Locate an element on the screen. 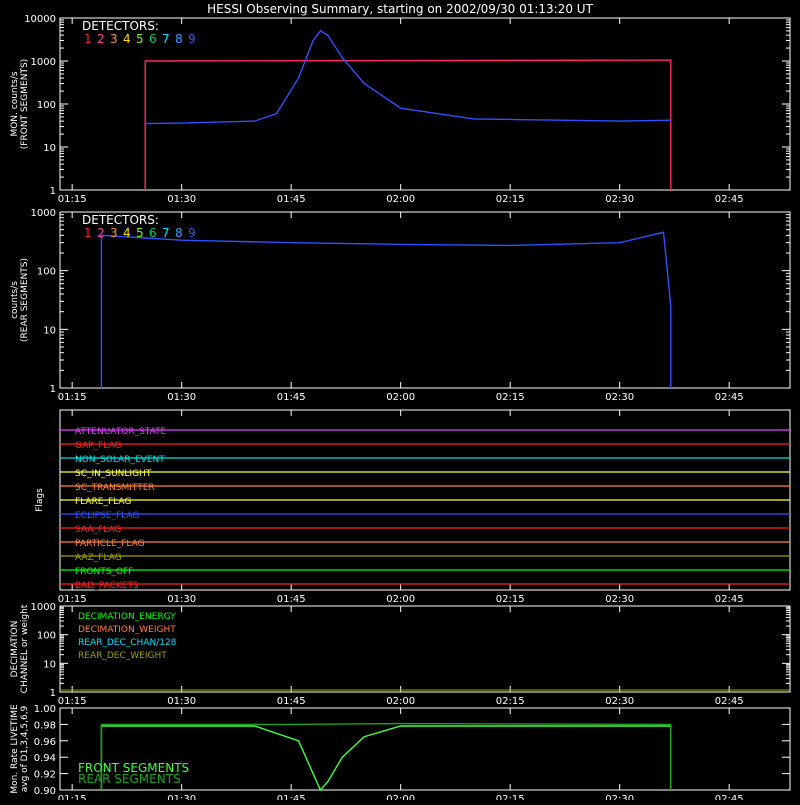 This screenshot has height=805, width=800. panel-1-y-axis-label: counts/s is located at coordinates (15, 300).